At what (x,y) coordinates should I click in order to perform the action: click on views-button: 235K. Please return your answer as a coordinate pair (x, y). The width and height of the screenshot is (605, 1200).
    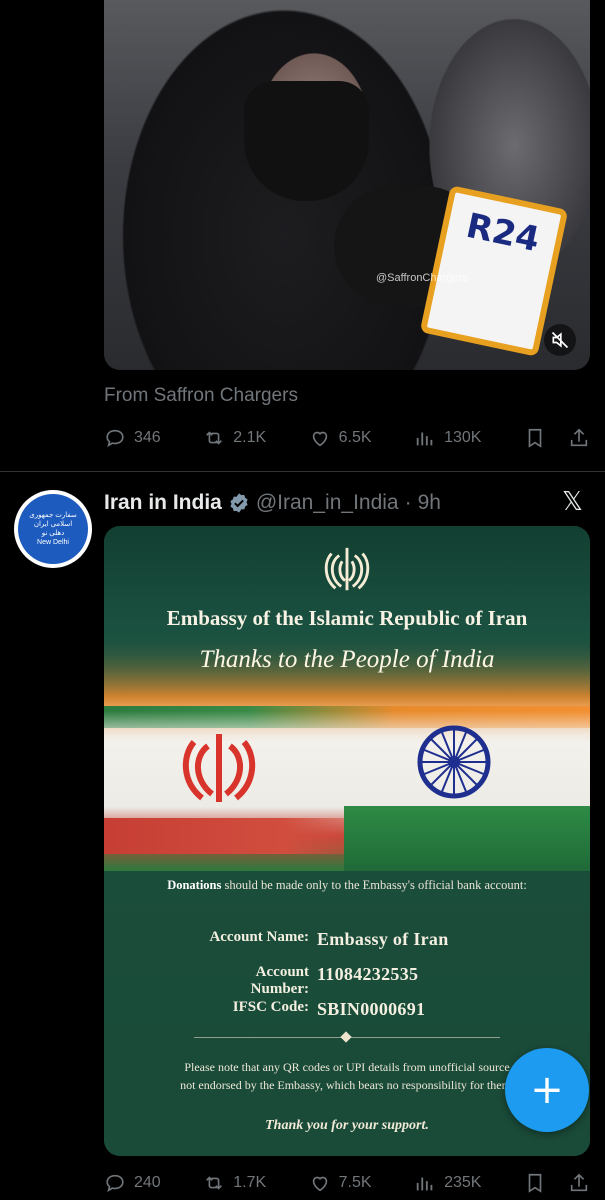
    Looking at the image, I should click on (447, 1183).